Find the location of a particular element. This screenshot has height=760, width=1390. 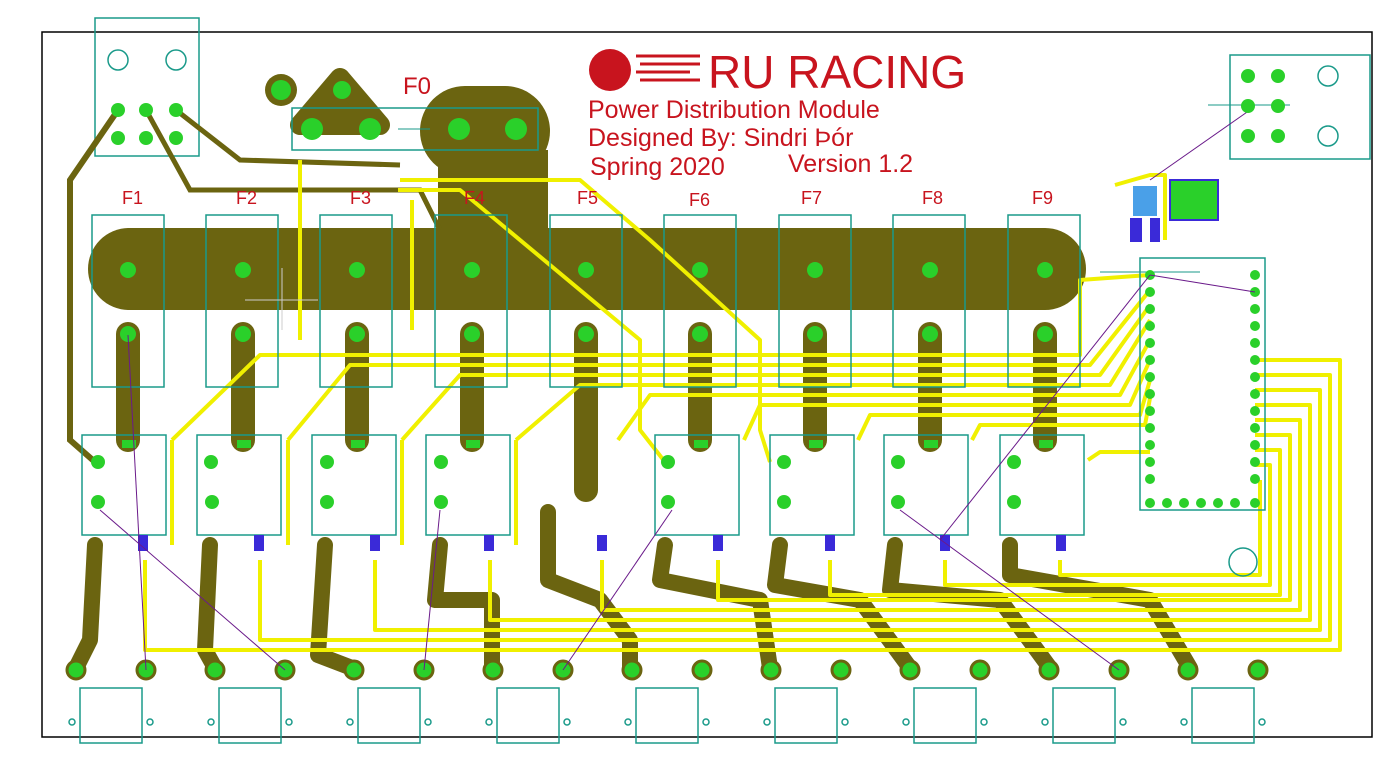

fuse-label-f3: F3 is located at coordinates (360, 198).